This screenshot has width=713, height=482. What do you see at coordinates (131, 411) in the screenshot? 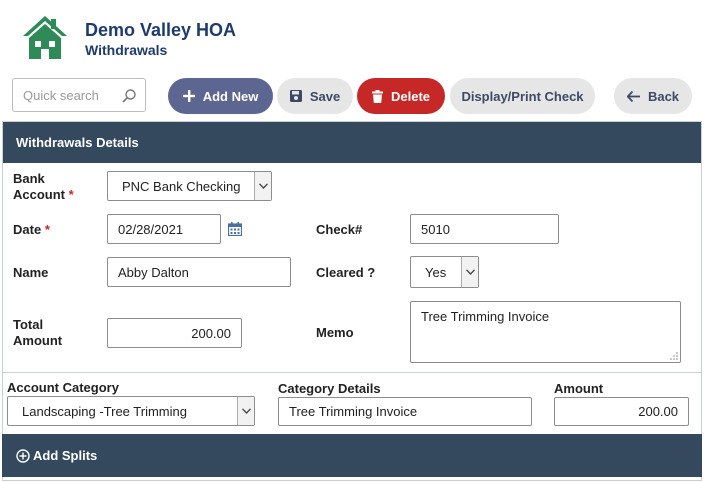
I see `account-category-select: Landscaping -Tree Trimming` at bounding box center [131, 411].